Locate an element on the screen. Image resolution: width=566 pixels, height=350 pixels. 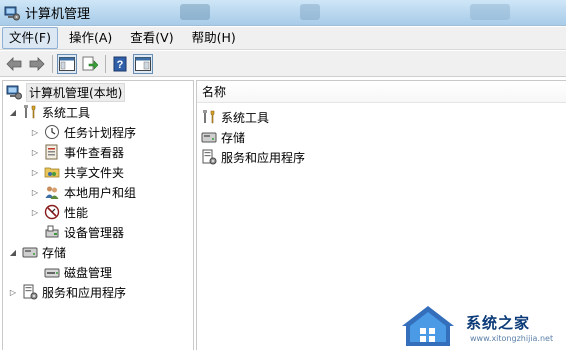
menu-file: 文件(F) is located at coordinates (30, 38).